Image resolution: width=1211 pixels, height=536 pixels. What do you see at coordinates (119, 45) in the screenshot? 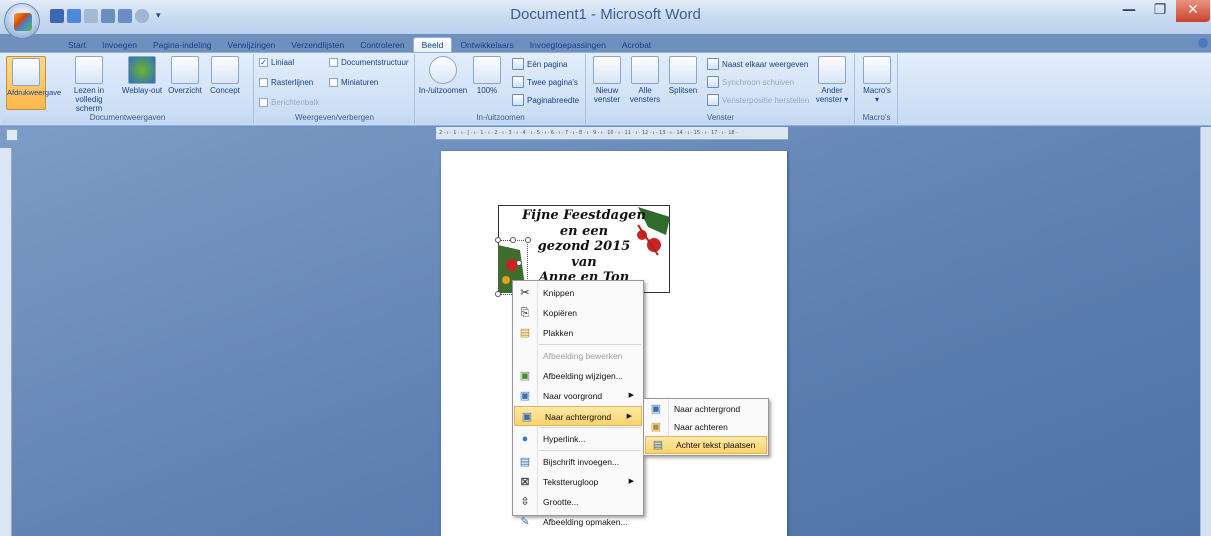
I see `tab-invoegen: Invoegen` at bounding box center [119, 45].